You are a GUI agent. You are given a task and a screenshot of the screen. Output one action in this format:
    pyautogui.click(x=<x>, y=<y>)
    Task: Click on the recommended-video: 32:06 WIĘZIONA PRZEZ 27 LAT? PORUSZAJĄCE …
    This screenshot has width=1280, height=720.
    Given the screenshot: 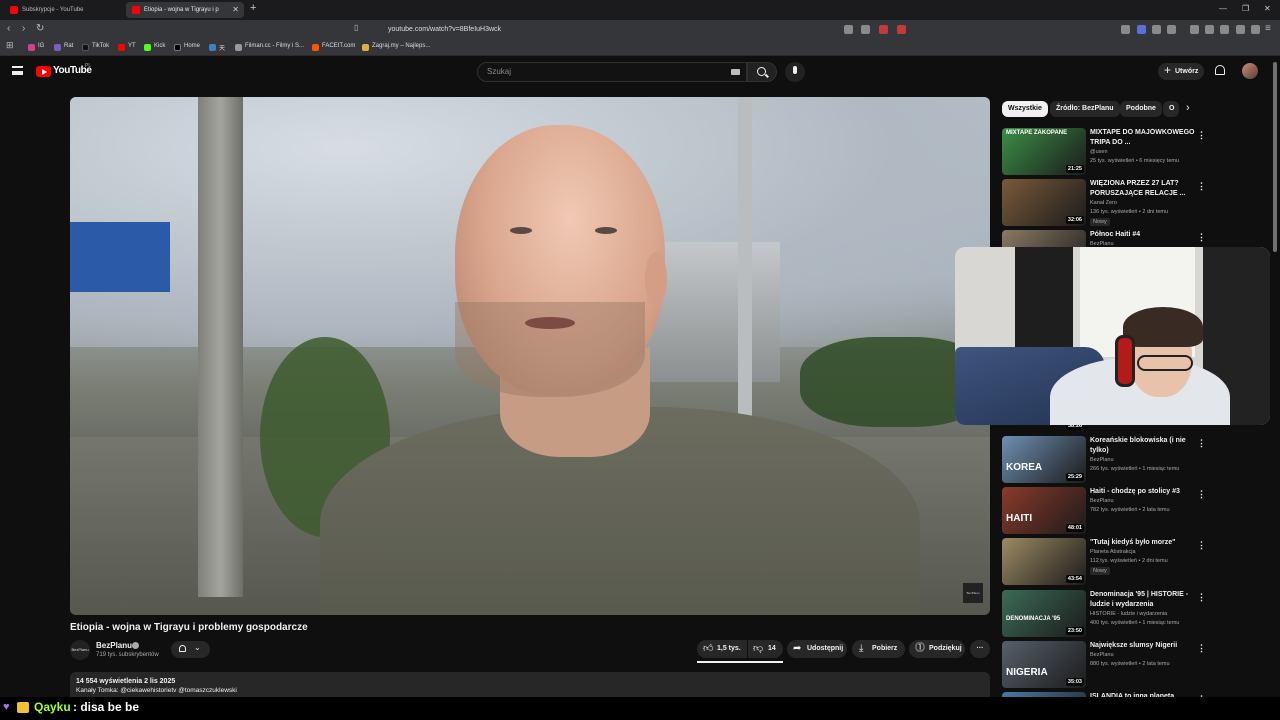 What is the action you would take?
    pyautogui.click(x=1117, y=202)
    